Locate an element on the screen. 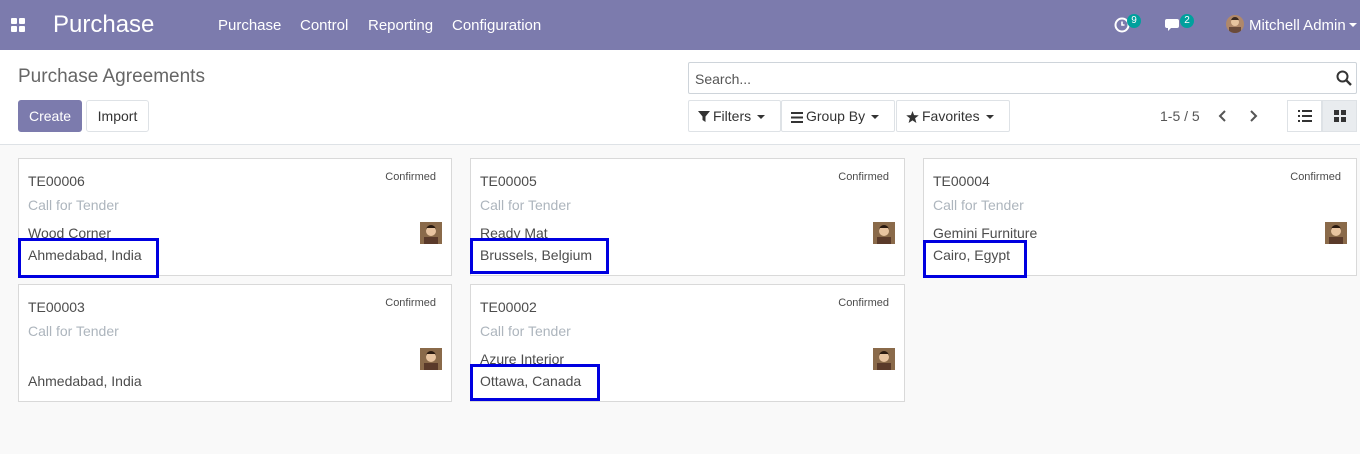 Image resolution: width=1360 pixels, height=454 pixels. group-by-dropdown: Group By is located at coordinates (838, 116).